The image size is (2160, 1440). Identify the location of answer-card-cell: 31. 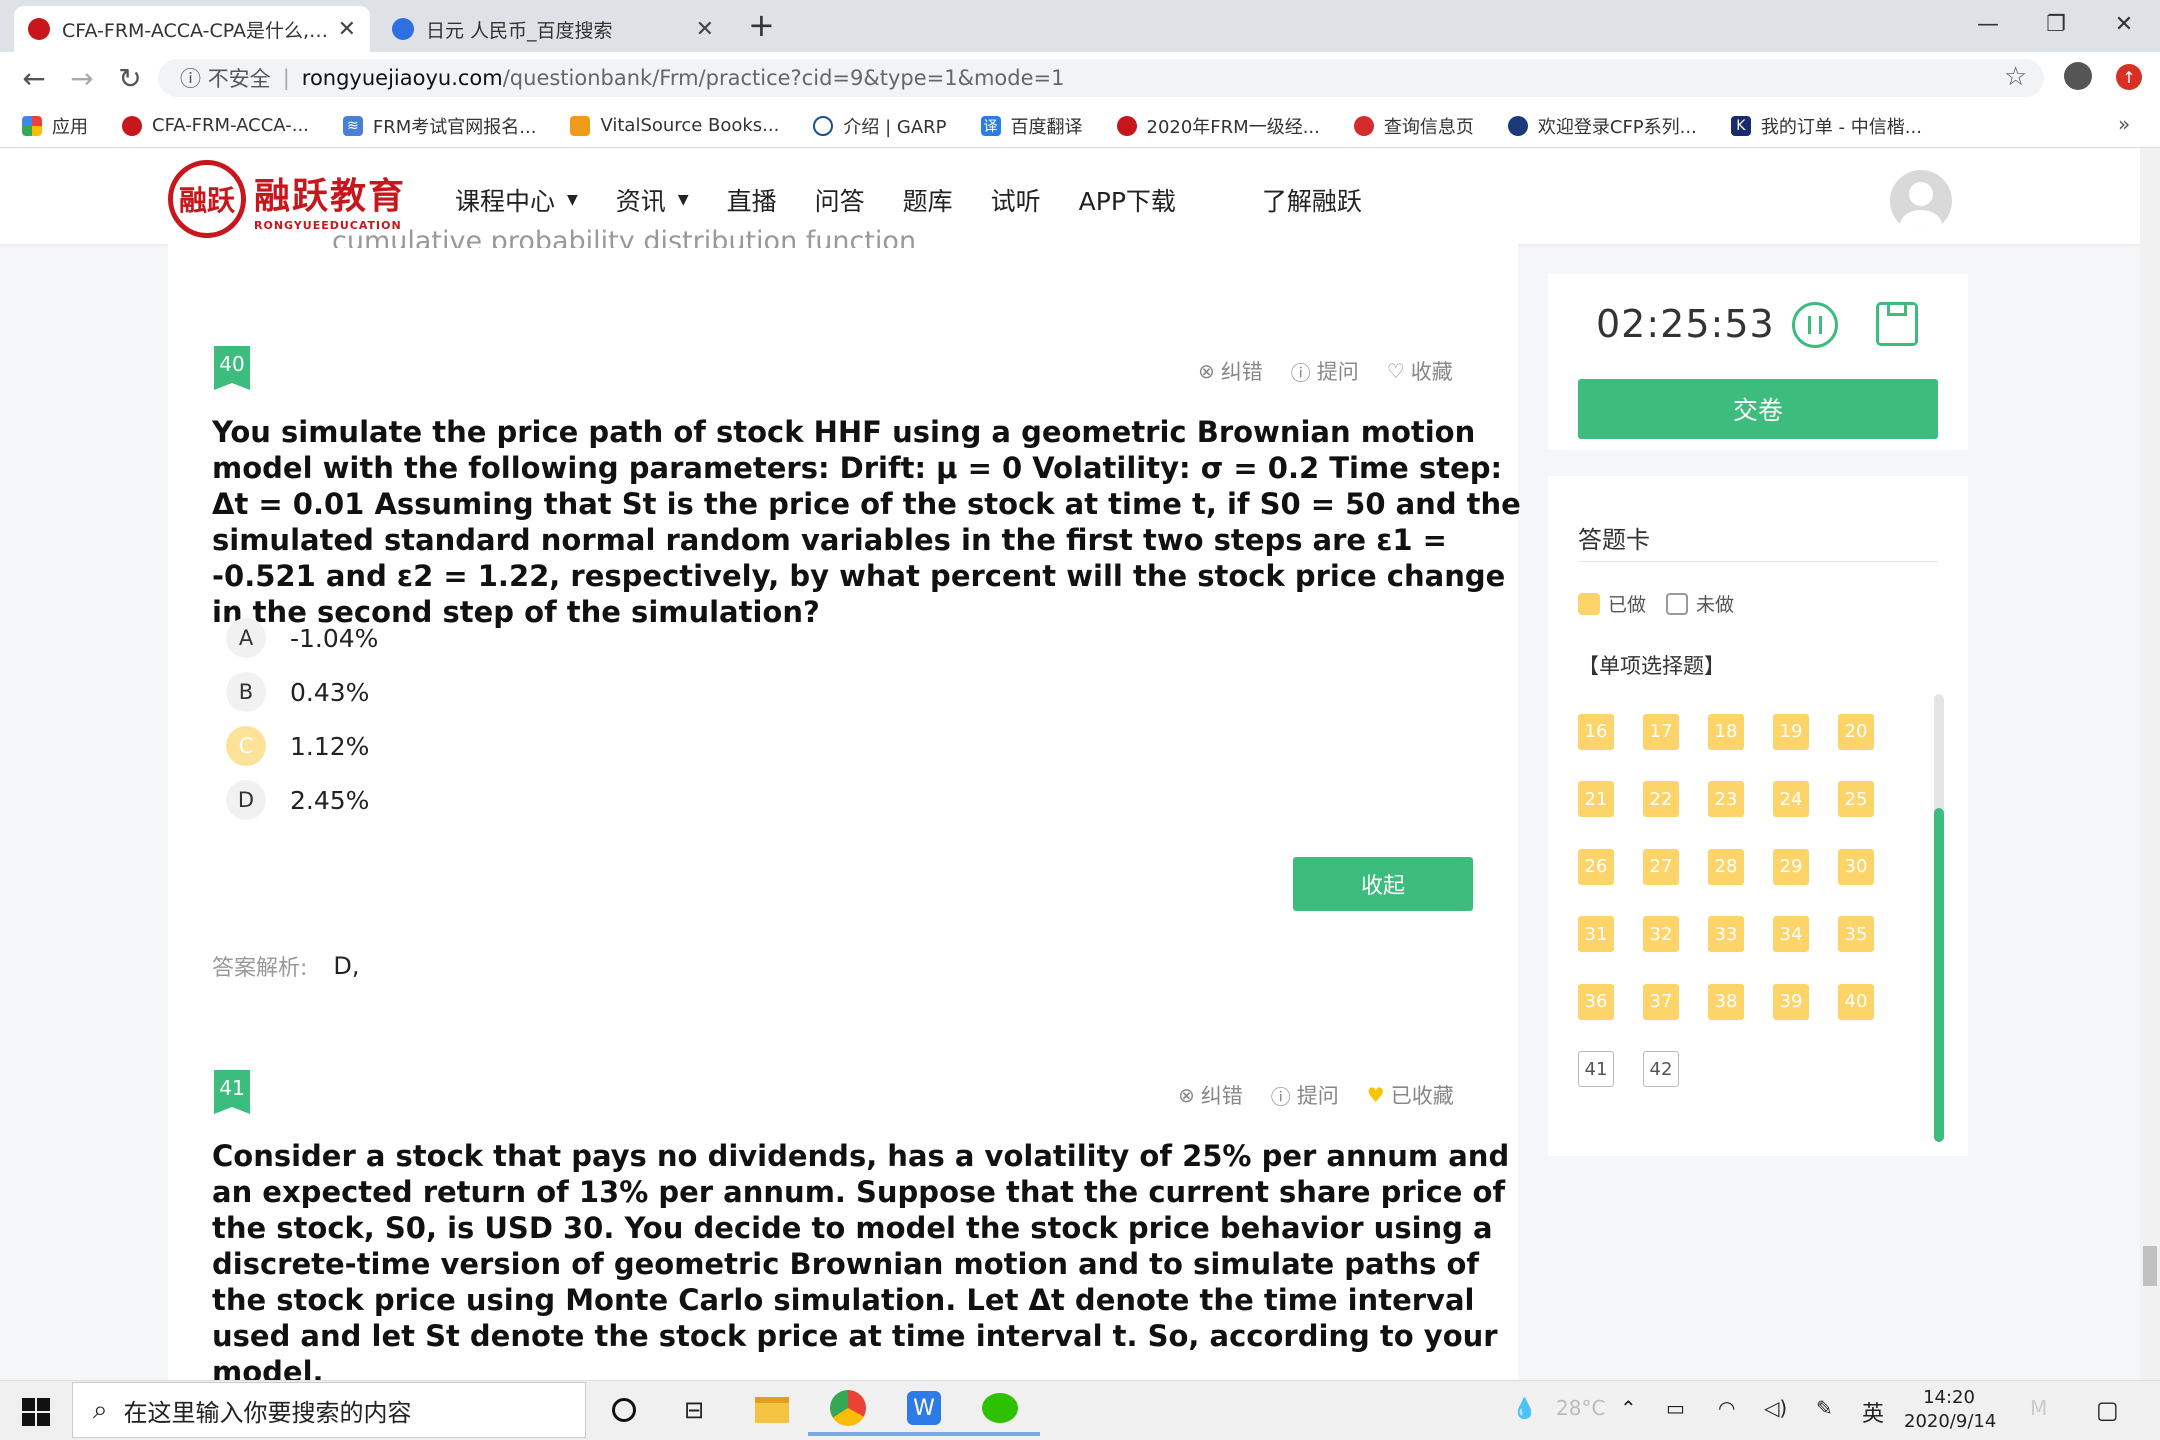
(1596, 934).